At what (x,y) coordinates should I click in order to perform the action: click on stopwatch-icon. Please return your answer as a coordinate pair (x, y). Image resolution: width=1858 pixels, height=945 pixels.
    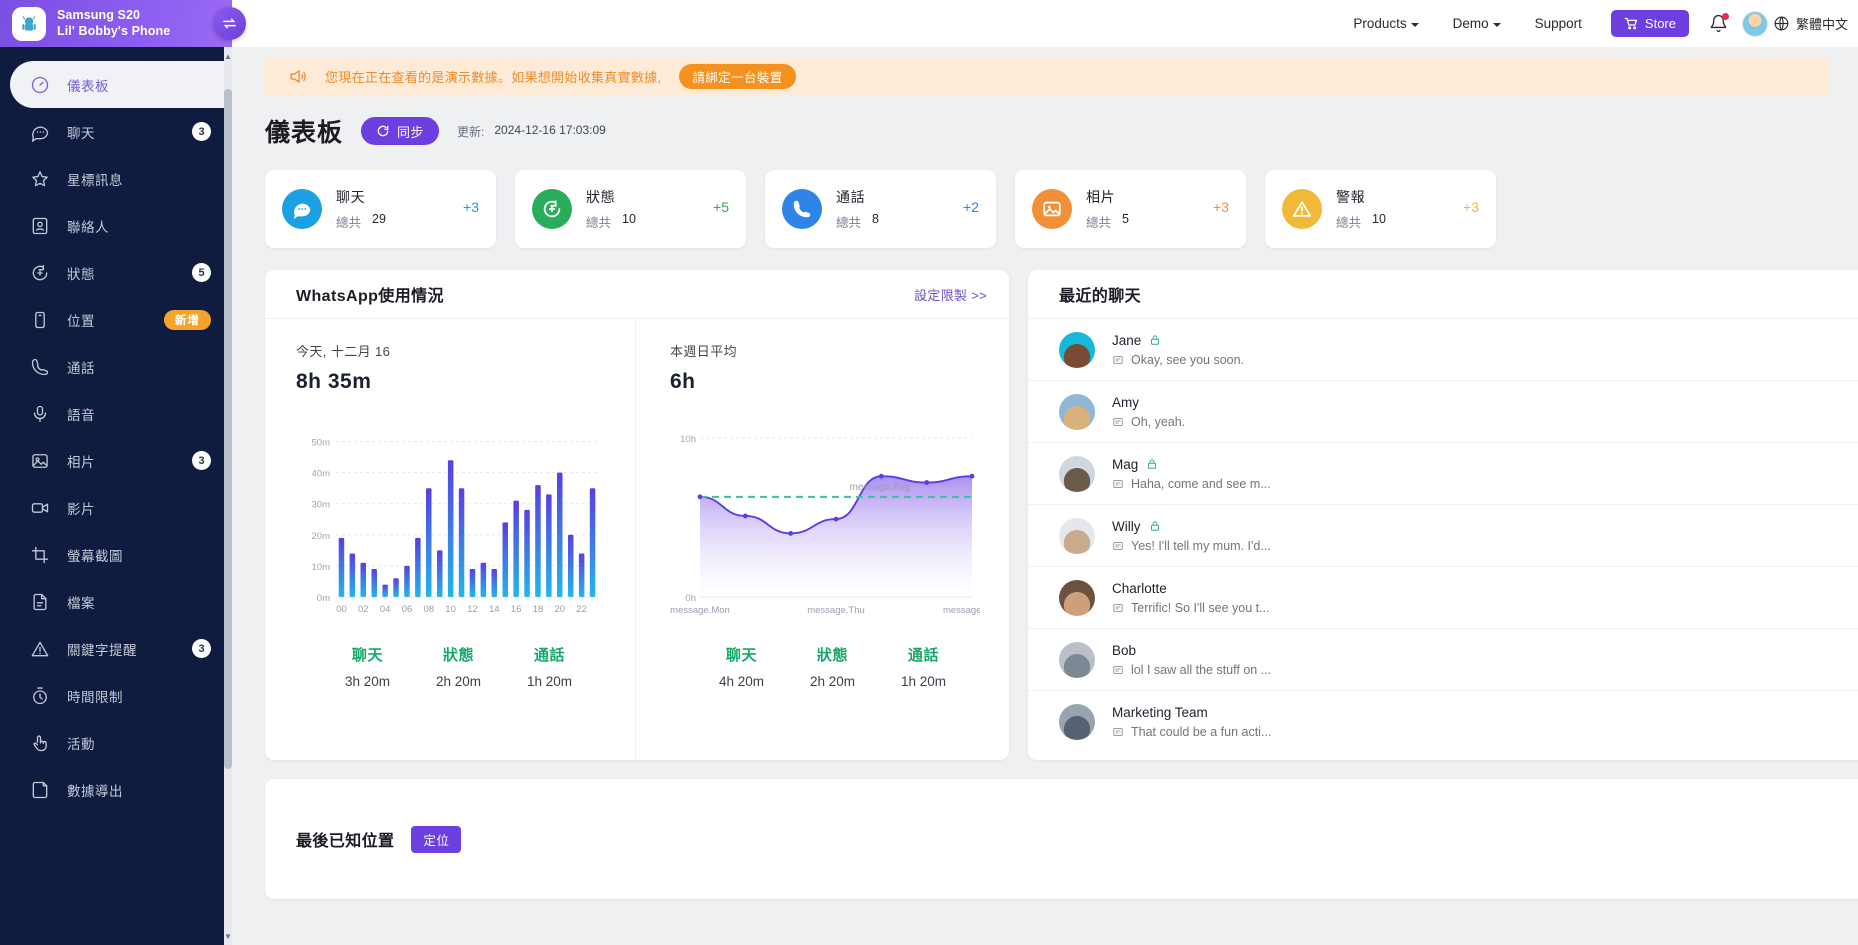
    Looking at the image, I should click on (40, 695).